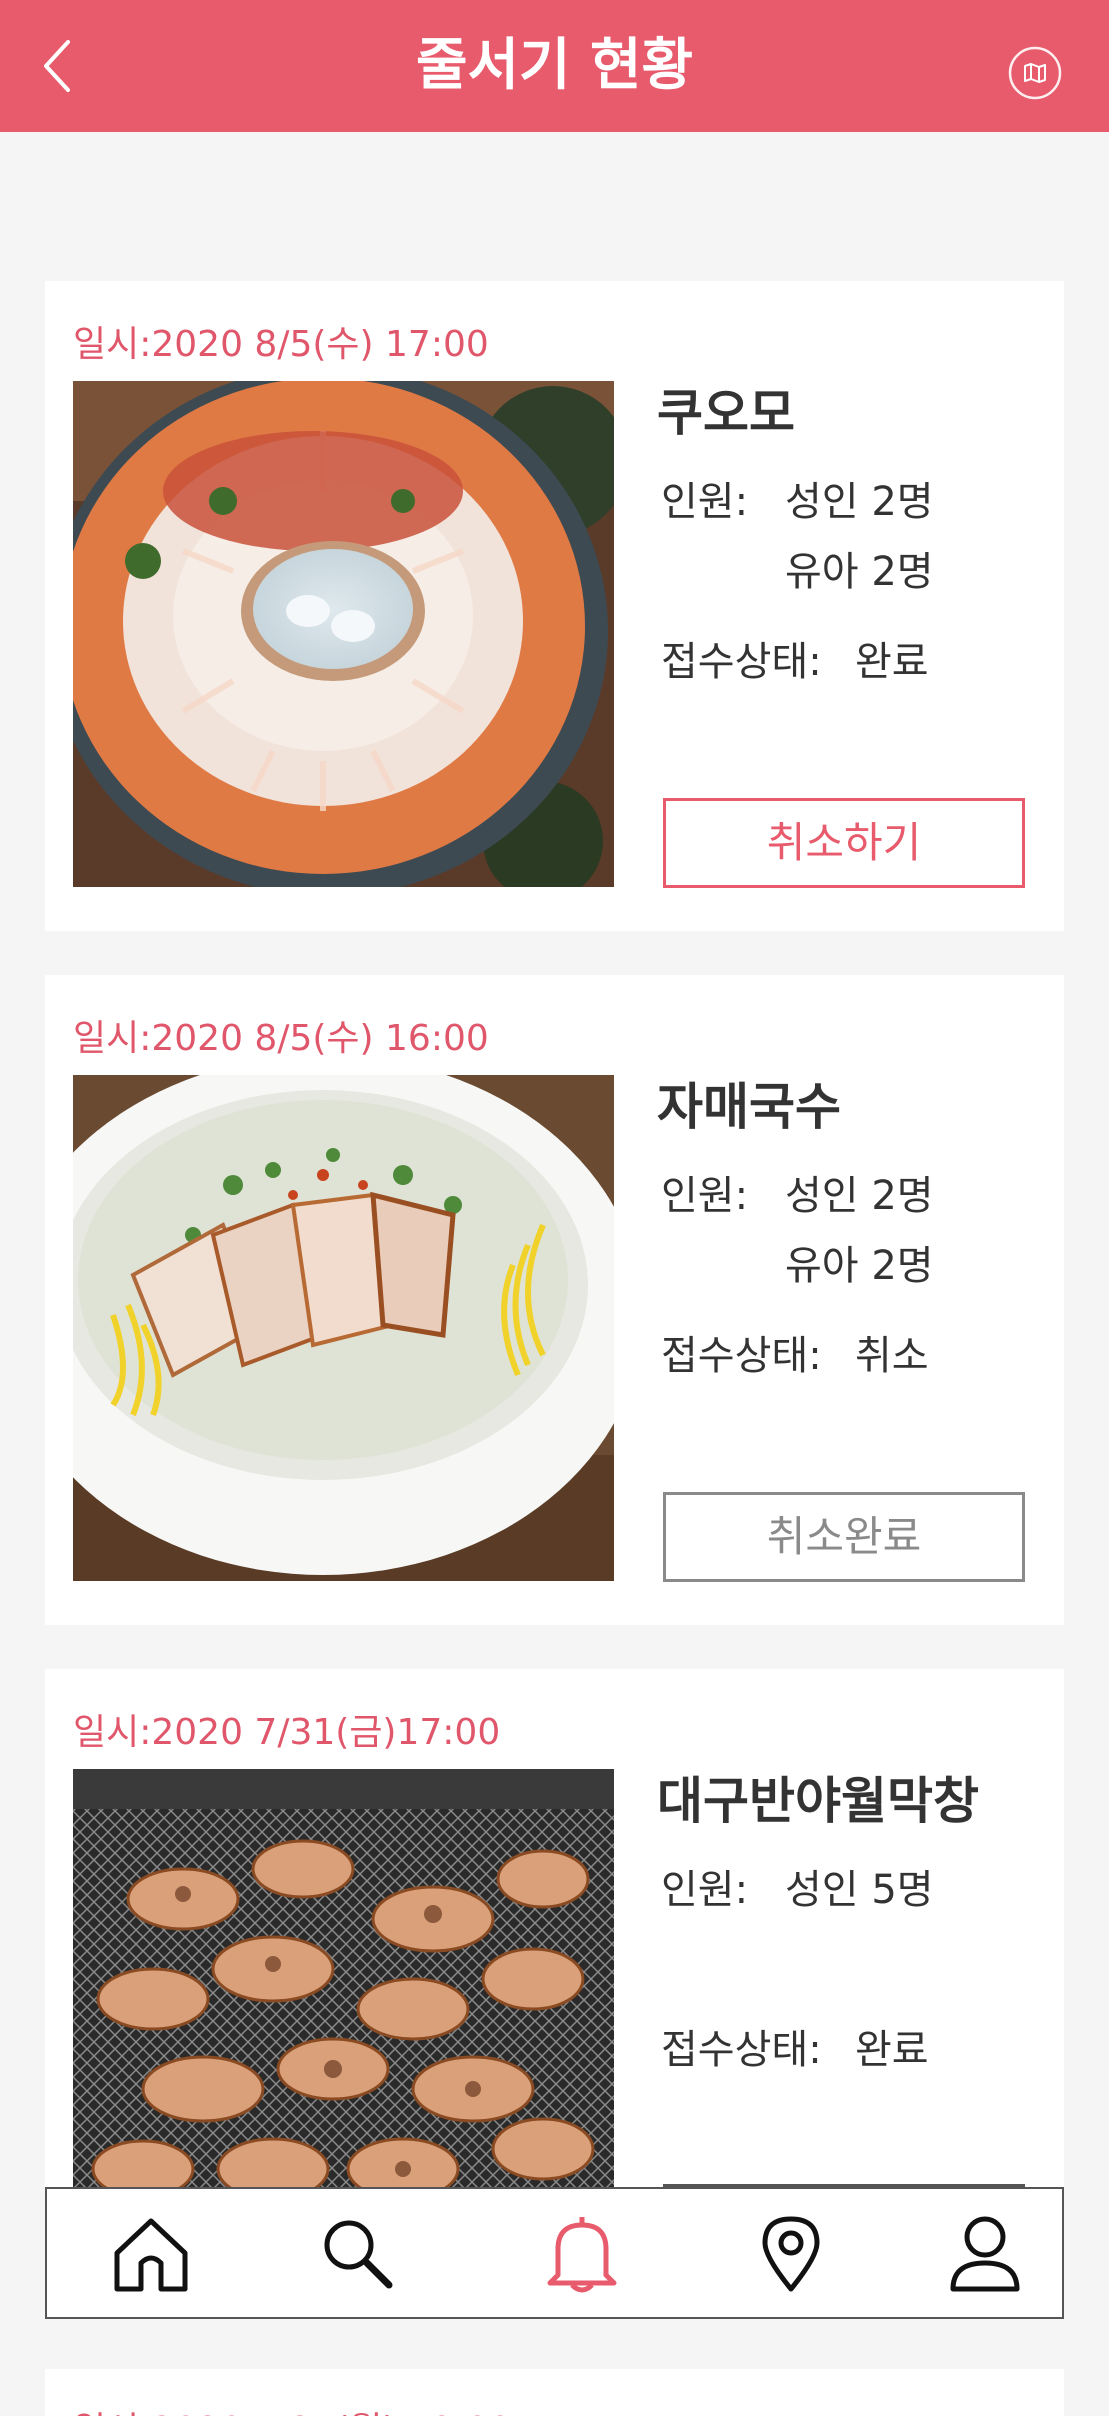 The height and width of the screenshot is (2416, 1109). I want to click on map-icon, so click(1035, 73).